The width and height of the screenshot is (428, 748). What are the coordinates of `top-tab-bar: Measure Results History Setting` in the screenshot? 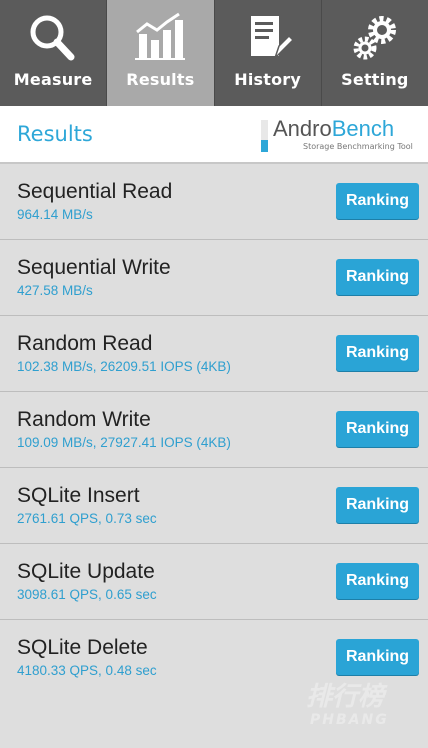 It's located at (214, 53).